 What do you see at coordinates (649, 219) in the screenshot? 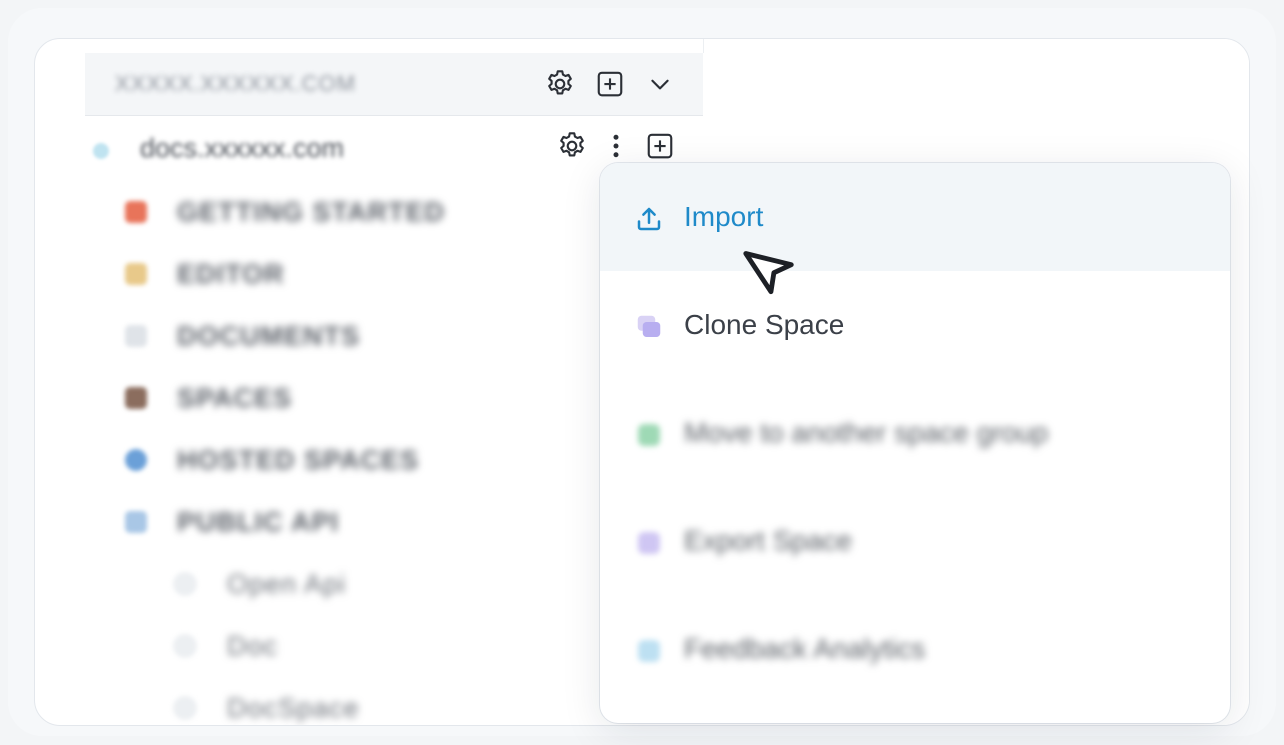
I see `upload-icon` at bounding box center [649, 219].